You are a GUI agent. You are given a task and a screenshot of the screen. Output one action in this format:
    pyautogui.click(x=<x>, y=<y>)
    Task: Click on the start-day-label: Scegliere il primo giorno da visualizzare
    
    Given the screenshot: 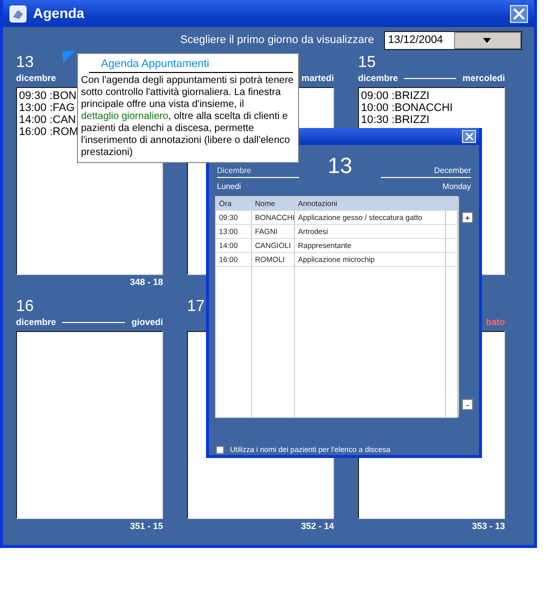 What is the action you would take?
    pyautogui.click(x=277, y=40)
    